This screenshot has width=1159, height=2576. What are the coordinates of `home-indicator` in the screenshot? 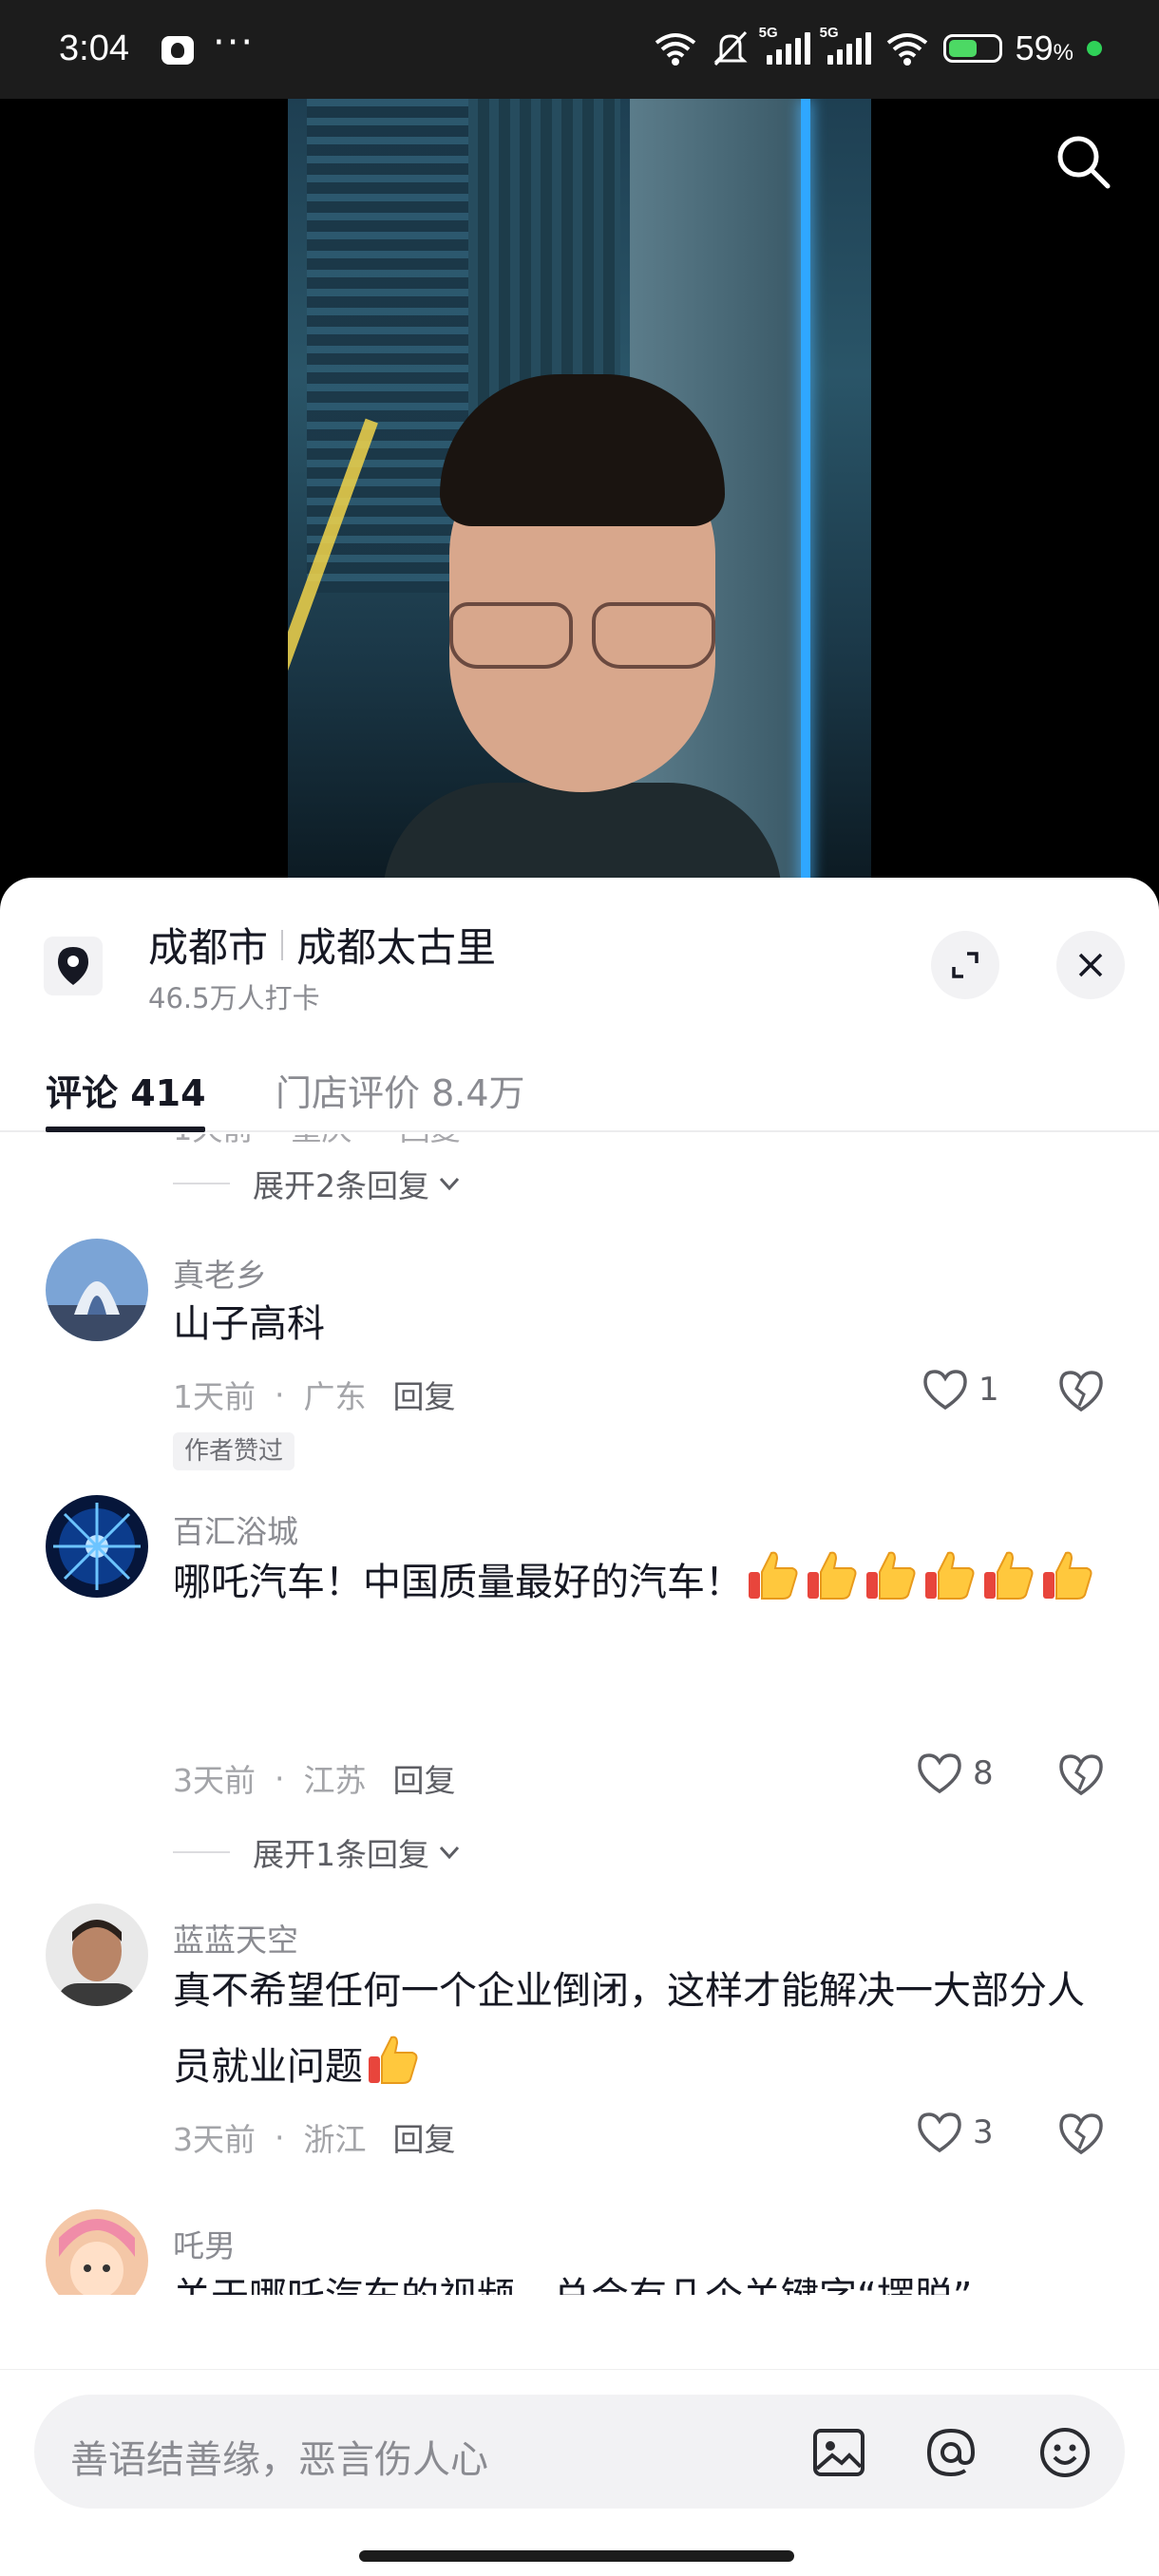 It's located at (576, 2556).